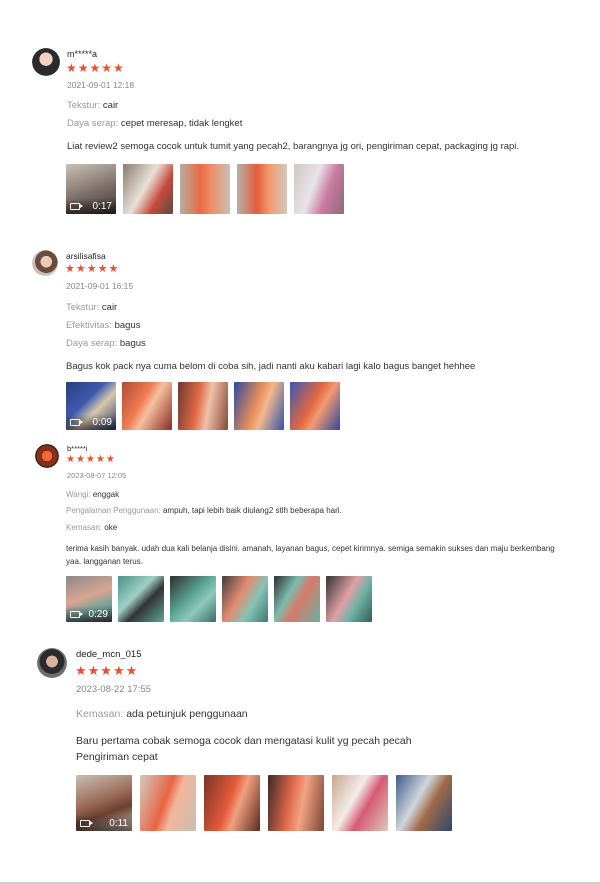  What do you see at coordinates (91, 406) in the screenshot?
I see `video-thumbnail: 0:09` at bounding box center [91, 406].